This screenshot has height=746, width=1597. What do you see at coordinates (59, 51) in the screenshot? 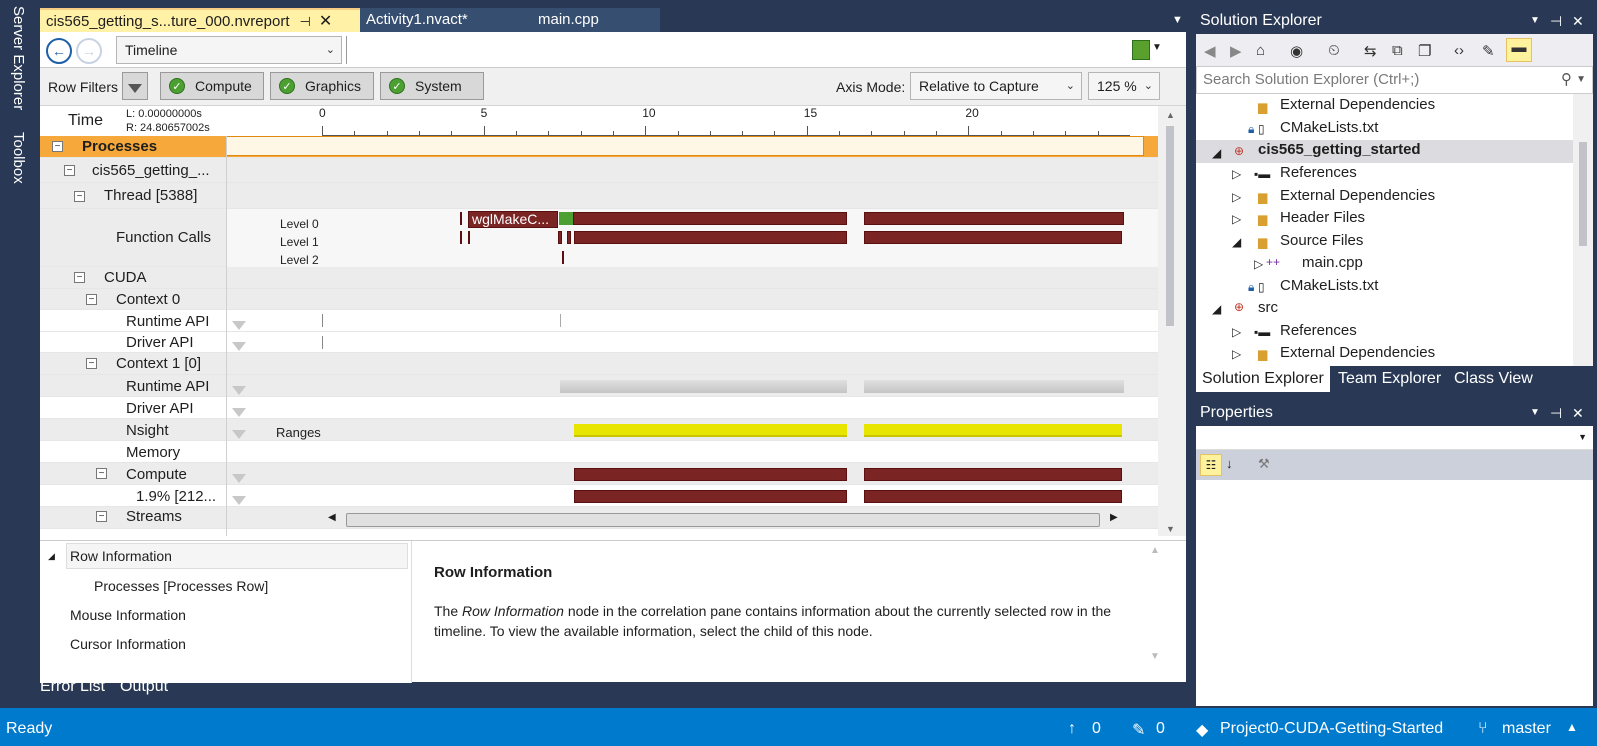
I see `back-icon: ←` at bounding box center [59, 51].